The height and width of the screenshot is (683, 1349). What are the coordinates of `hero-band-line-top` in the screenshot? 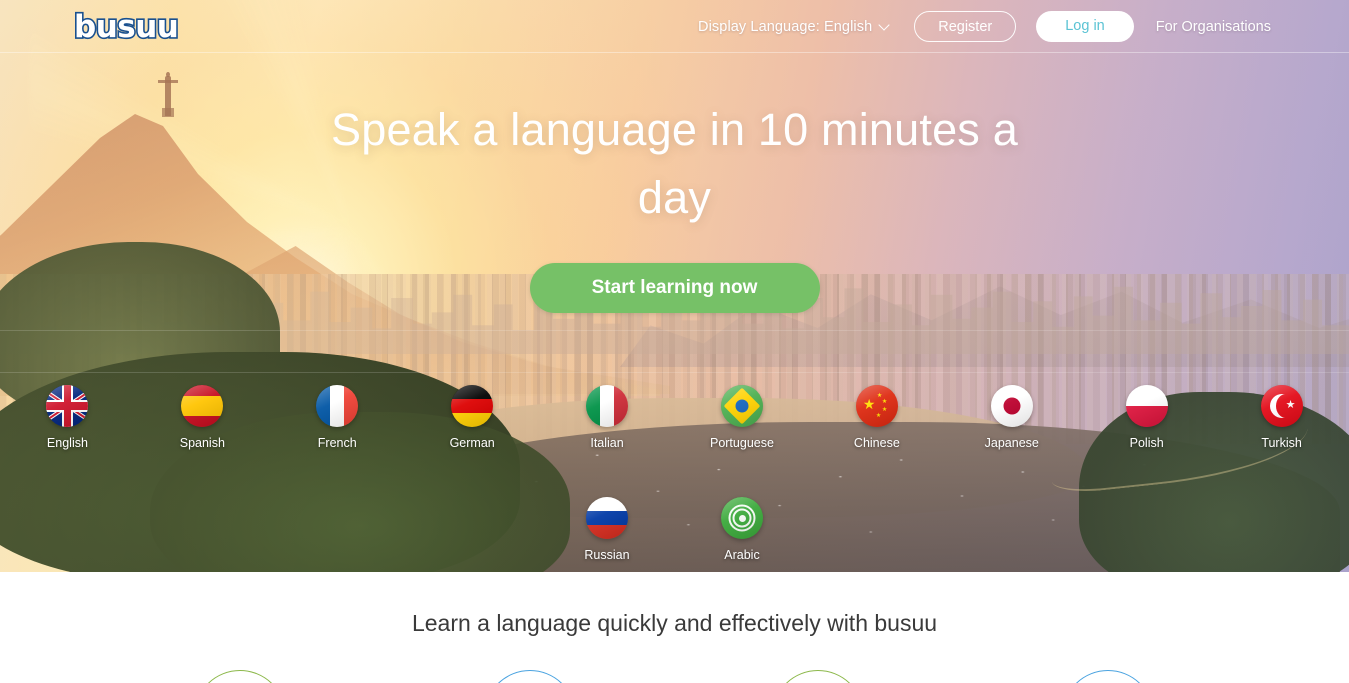 It's located at (674, 330).